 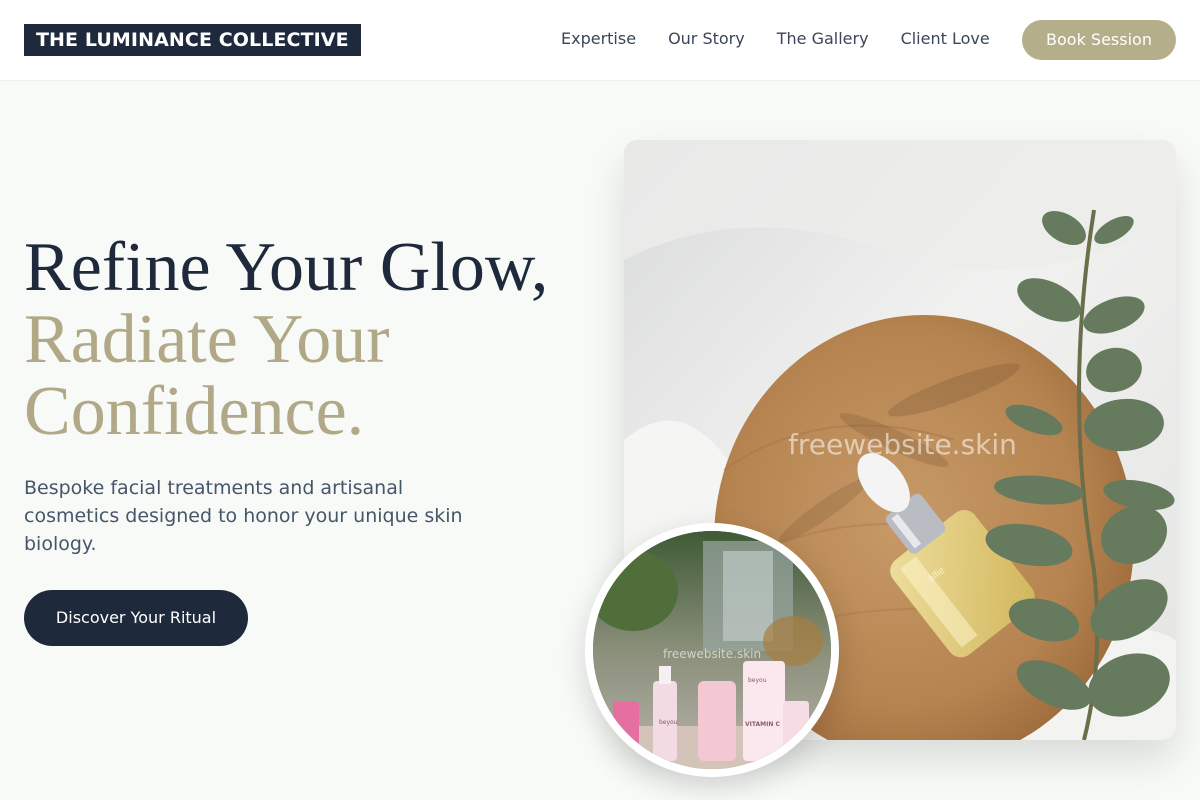 I want to click on nav-item-gallery: The Gallery, so click(x=823, y=39).